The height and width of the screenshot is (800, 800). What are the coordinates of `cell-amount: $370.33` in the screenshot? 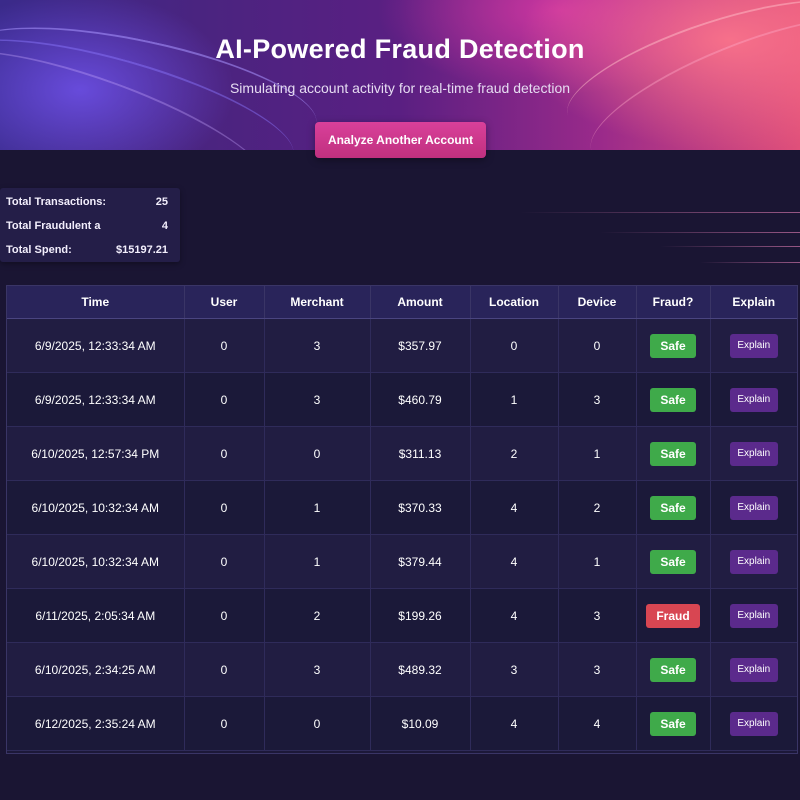 It's located at (420, 507).